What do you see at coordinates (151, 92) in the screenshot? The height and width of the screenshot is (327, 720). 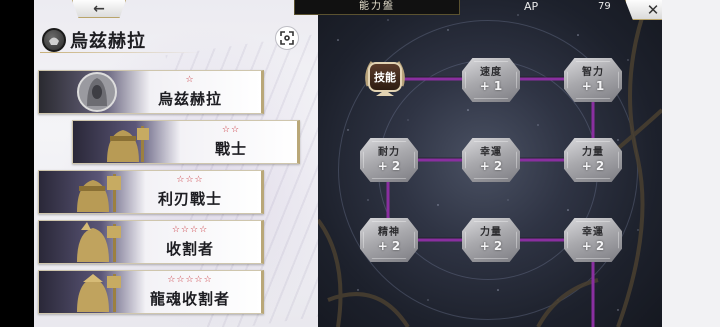 I see `class-card-base: ☆ 烏兹赫拉` at bounding box center [151, 92].